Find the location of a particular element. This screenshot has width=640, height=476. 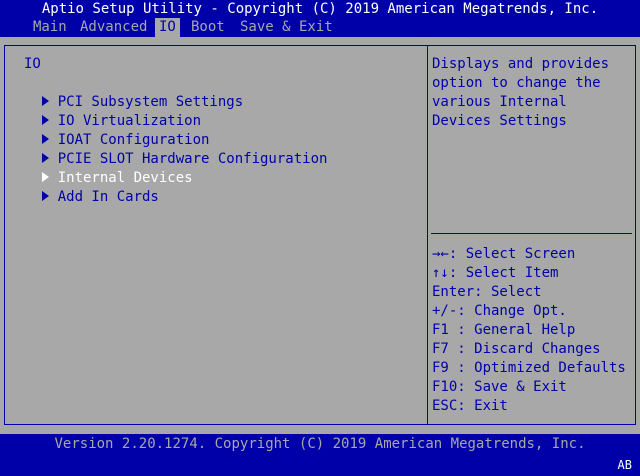

tab-advanced: Advanced is located at coordinates (113, 27).